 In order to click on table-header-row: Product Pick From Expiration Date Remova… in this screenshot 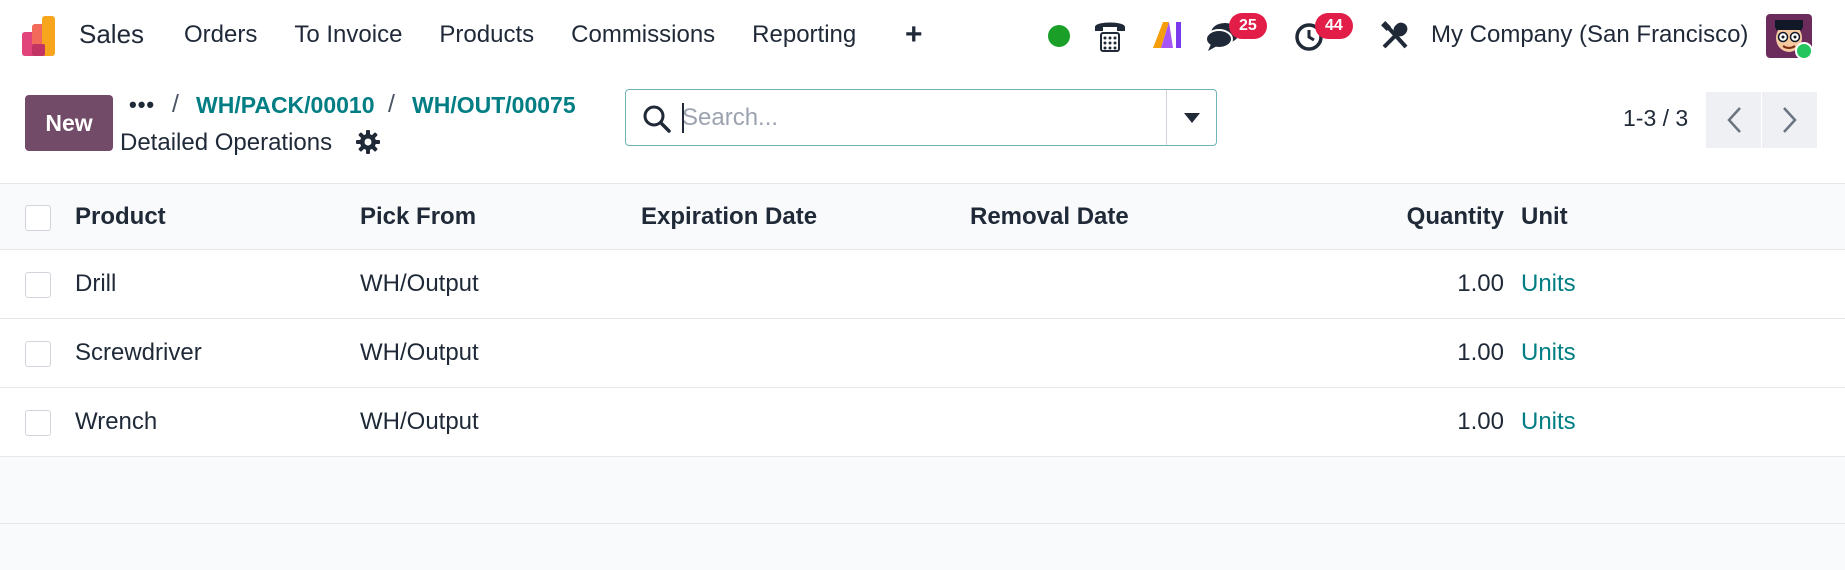, I will do `click(922, 217)`.